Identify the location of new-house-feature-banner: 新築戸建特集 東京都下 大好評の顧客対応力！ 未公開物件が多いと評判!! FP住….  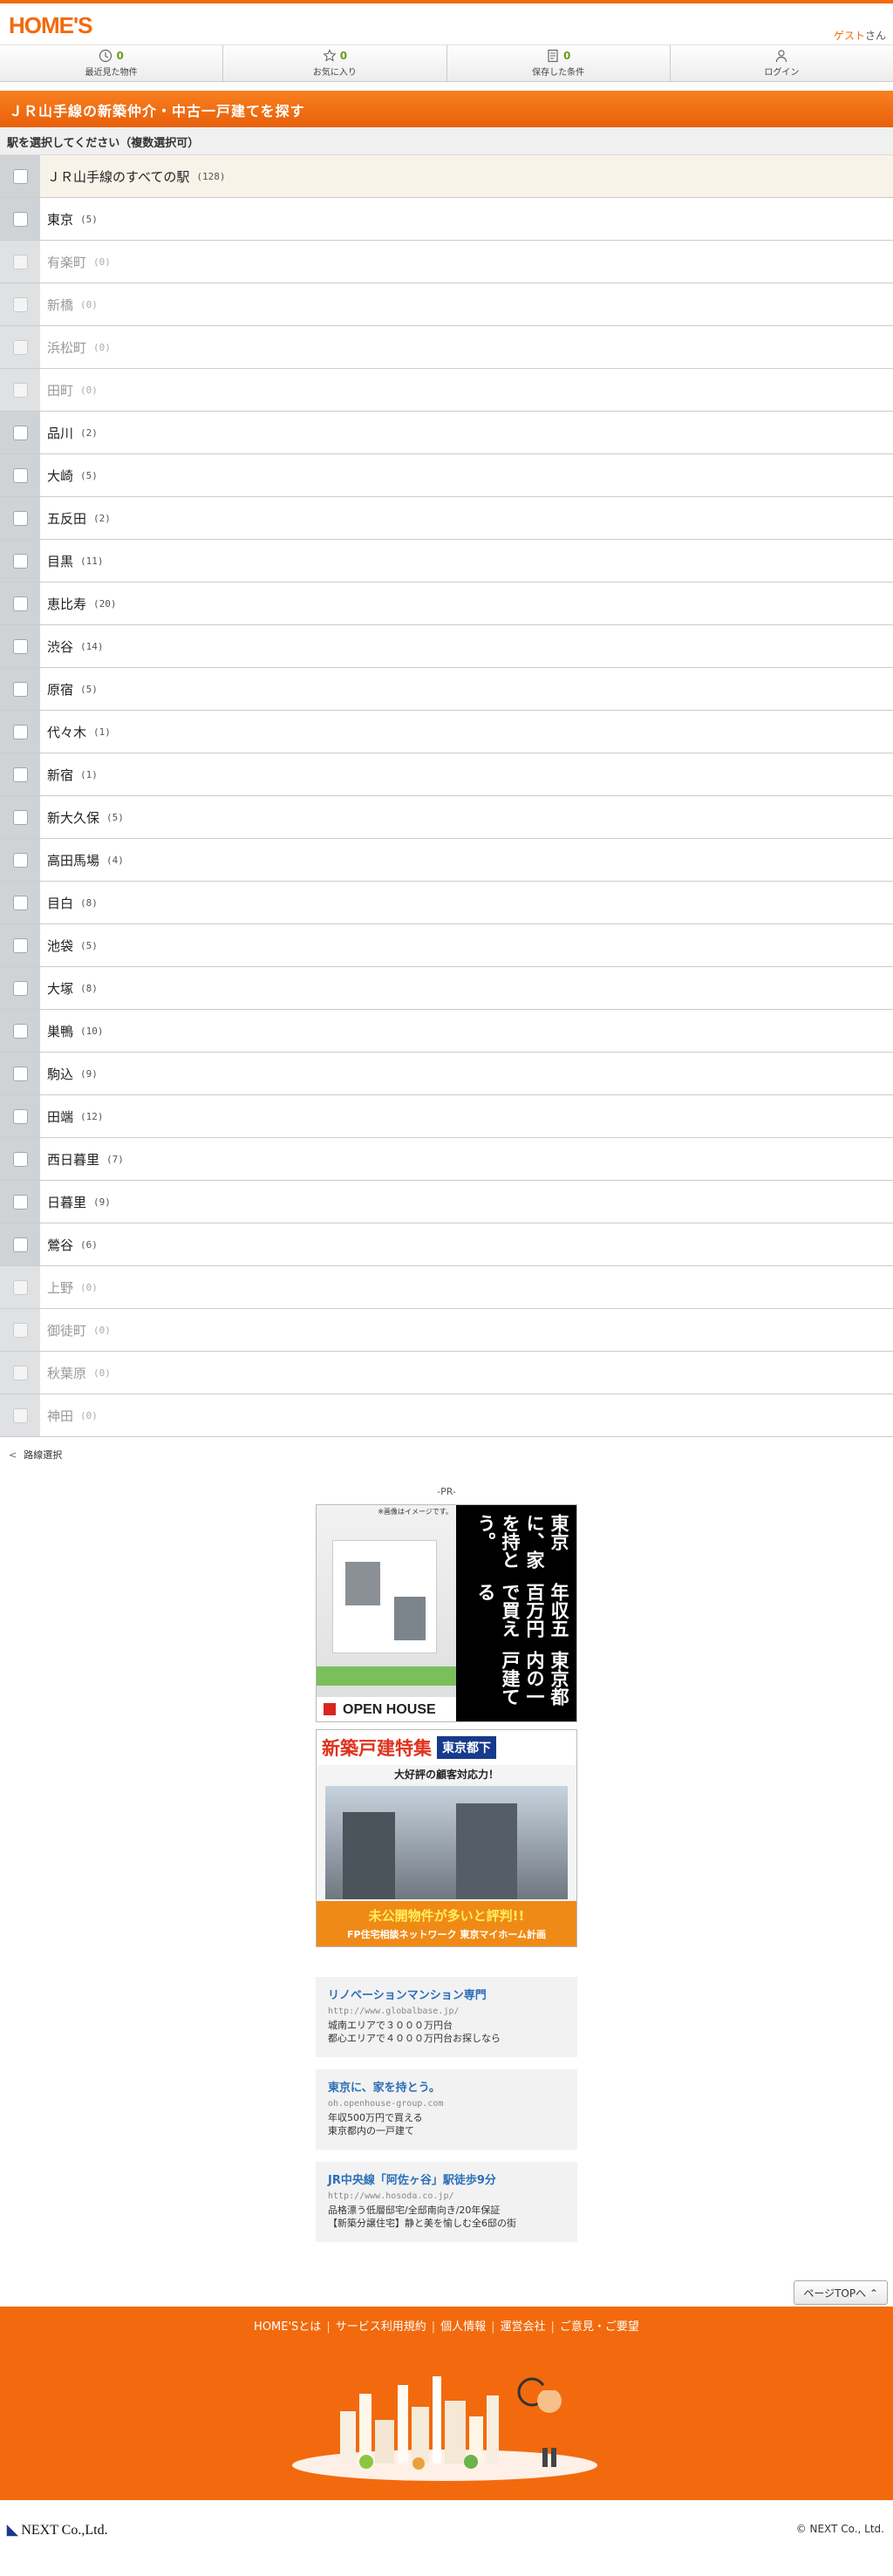
(446, 1838).